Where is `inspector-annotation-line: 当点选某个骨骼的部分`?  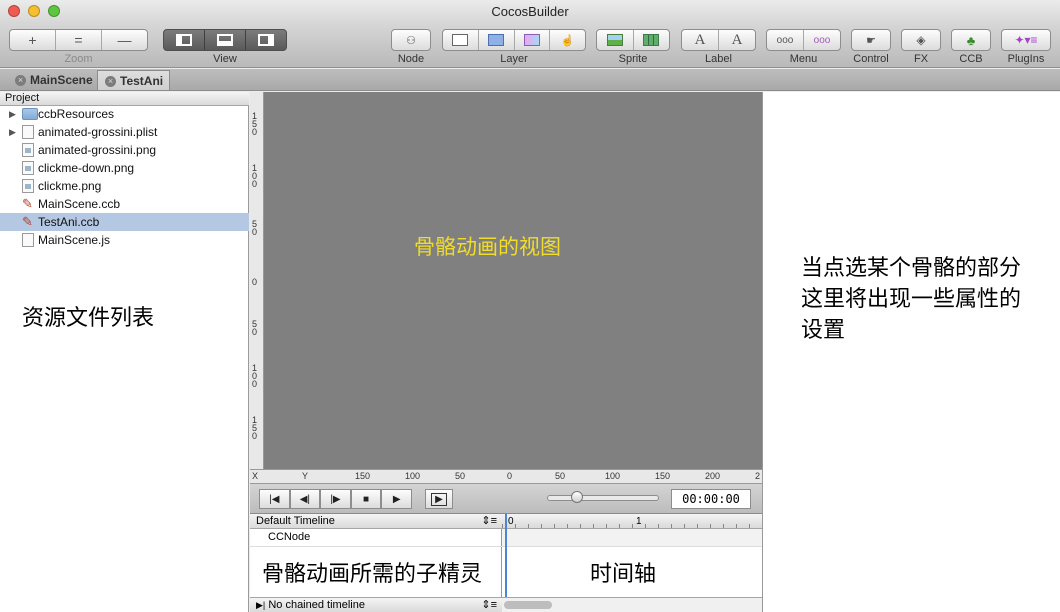 inspector-annotation-line: 当点选某个骨骼的部分 is located at coordinates (911, 267).